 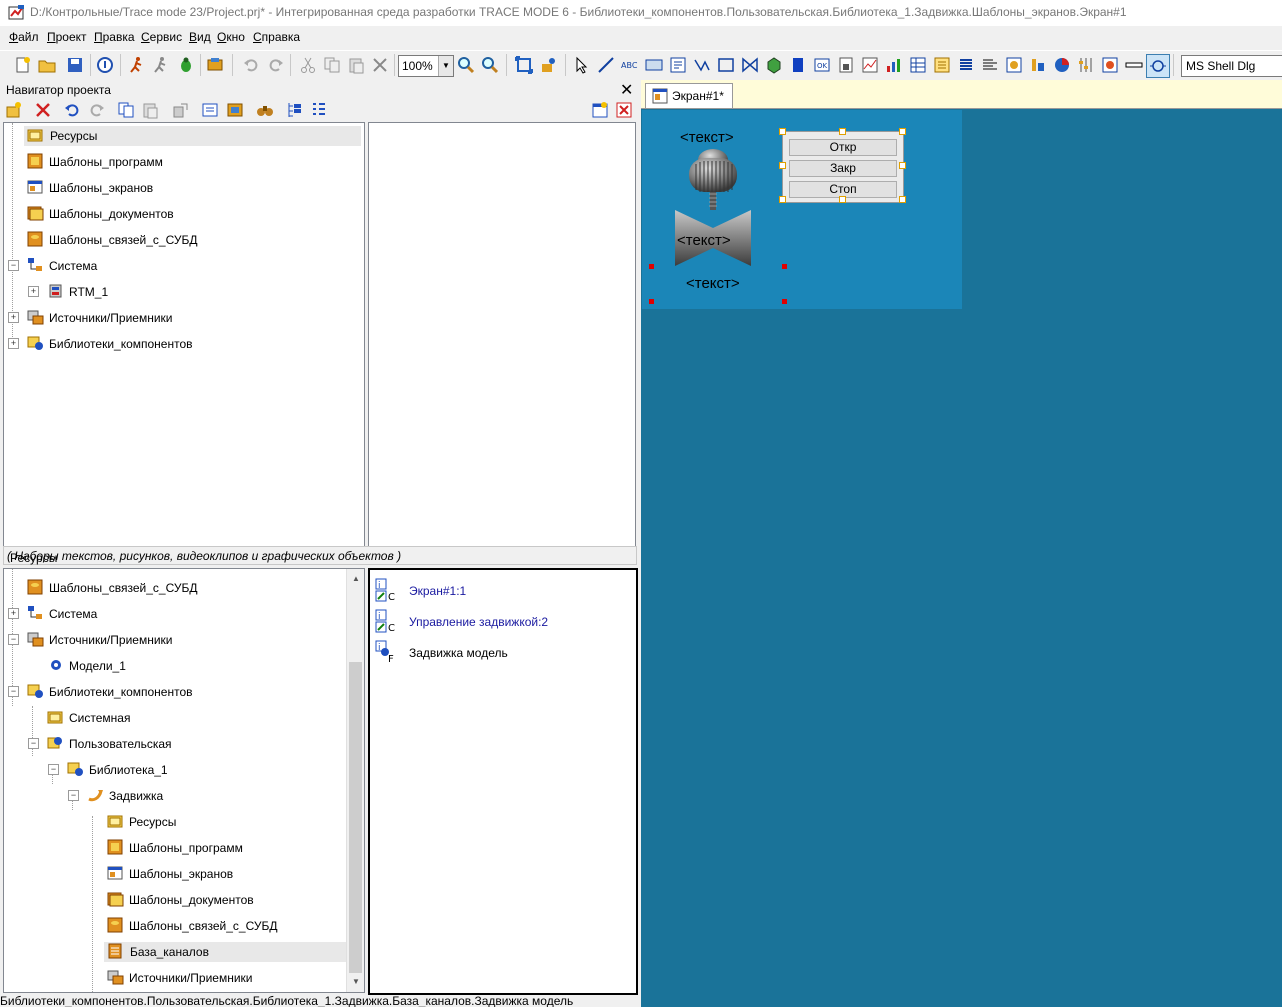 What do you see at coordinates (355, 817) in the screenshot?
I see `scrollbar-thumb` at bounding box center [355, 817].